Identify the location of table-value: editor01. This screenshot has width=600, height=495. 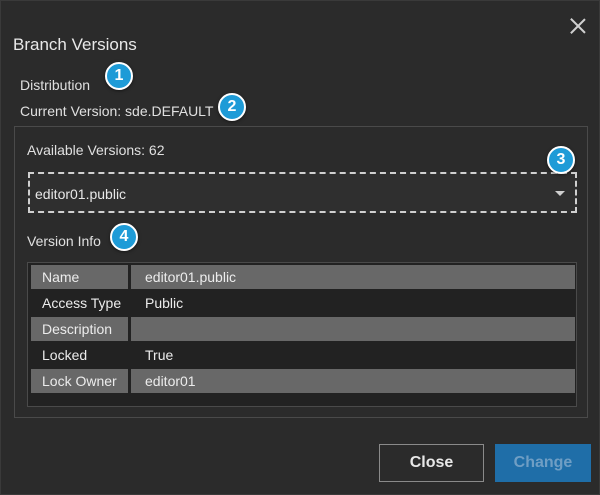
(353, 381).